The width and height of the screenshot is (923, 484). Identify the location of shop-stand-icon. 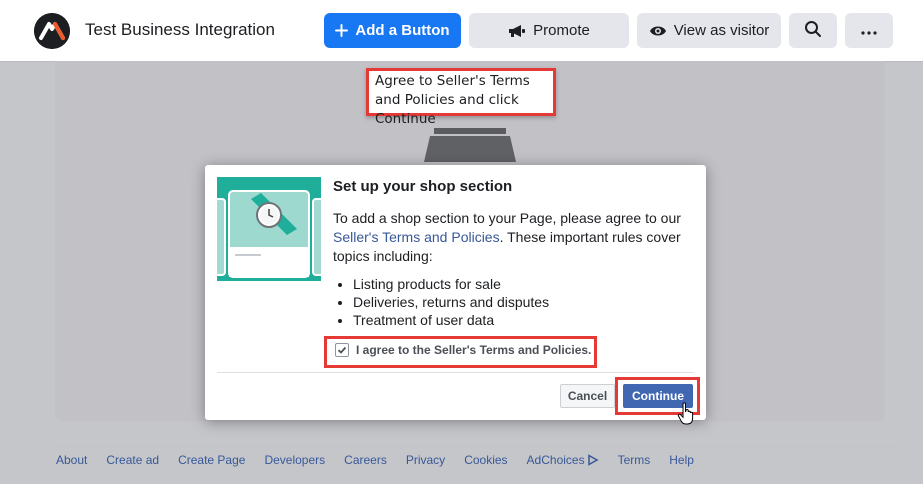
(470, 145).